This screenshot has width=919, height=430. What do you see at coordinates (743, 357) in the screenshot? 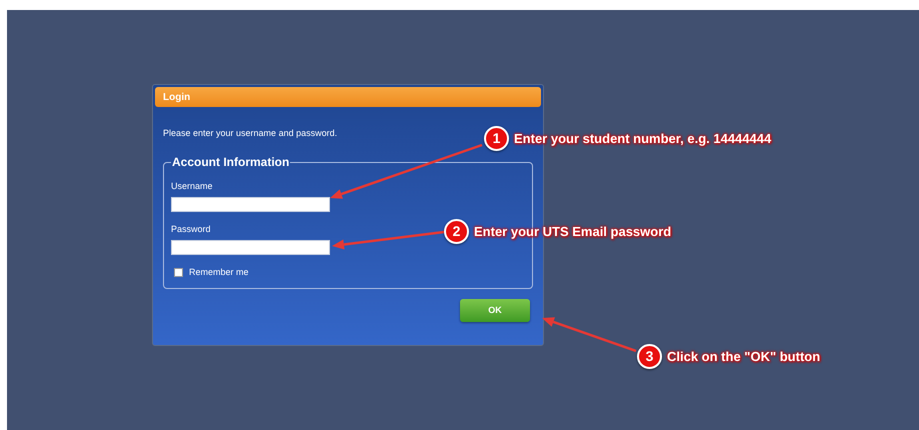
I see `annotation-text: Click on the "OK" button` at bounding box center [743, 357].